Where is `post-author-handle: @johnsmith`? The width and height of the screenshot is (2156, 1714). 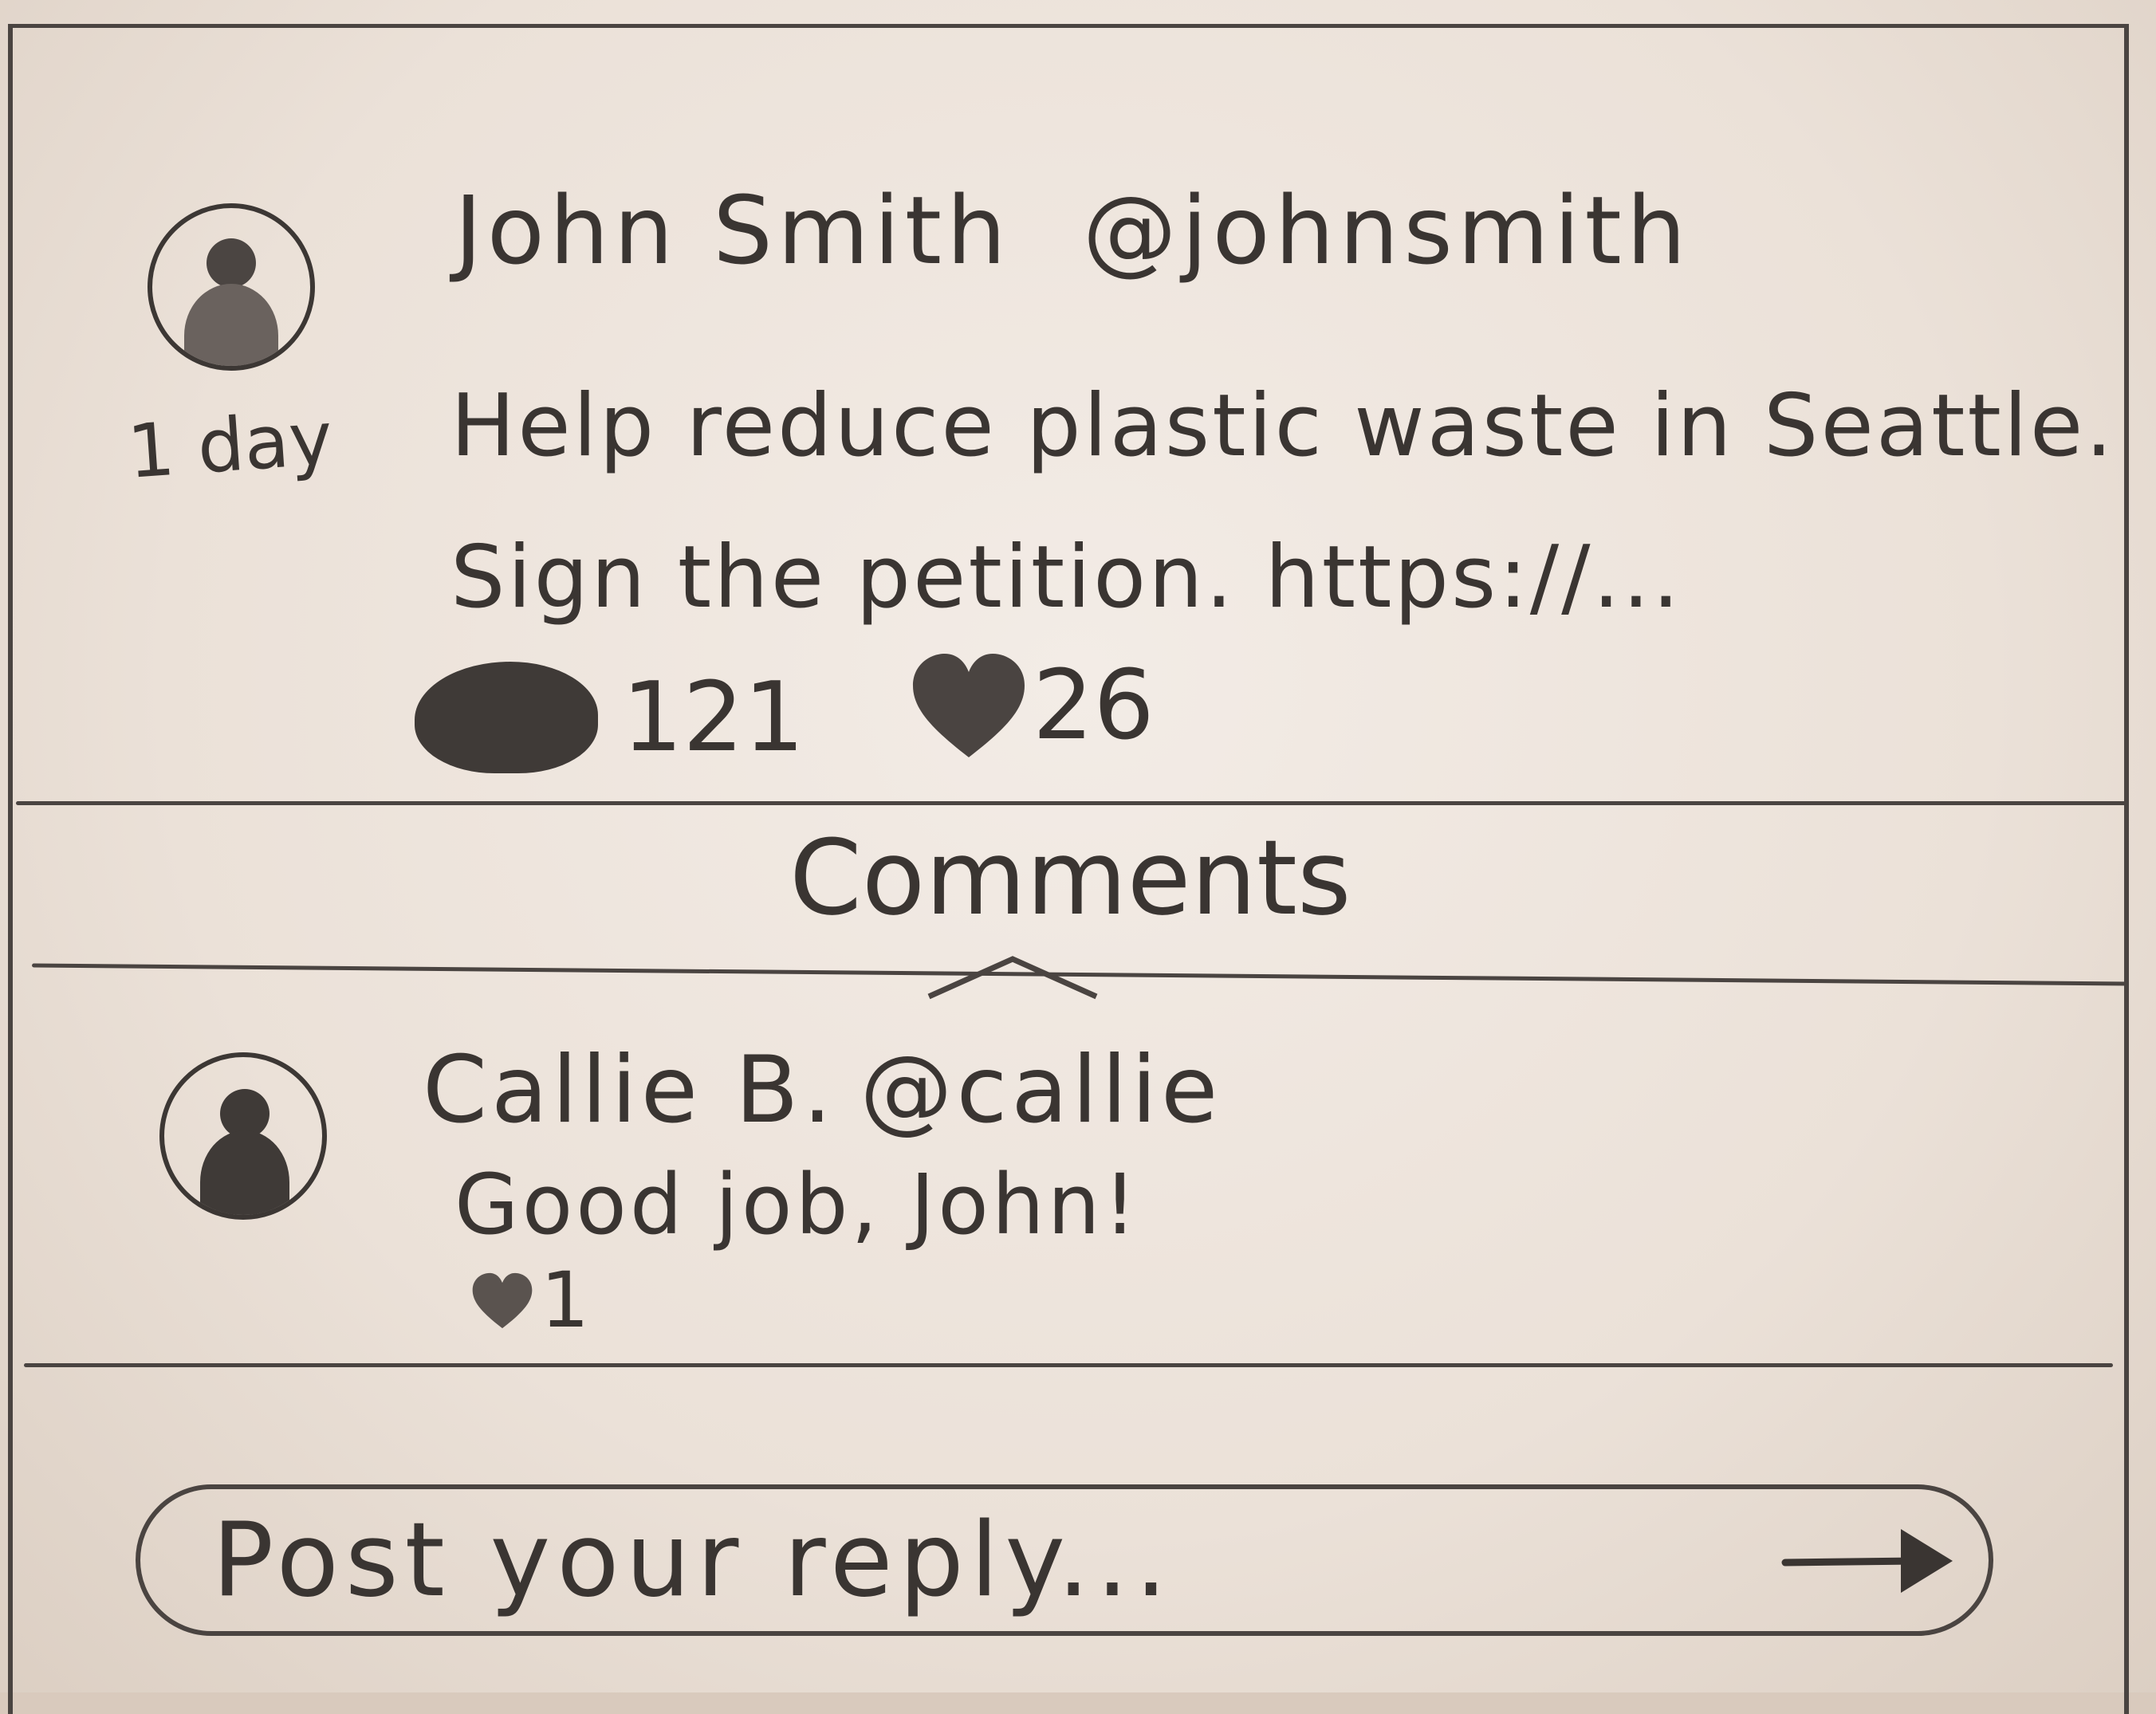
post-author-handle: @johnsmith is located at coordinates (1387, 230).